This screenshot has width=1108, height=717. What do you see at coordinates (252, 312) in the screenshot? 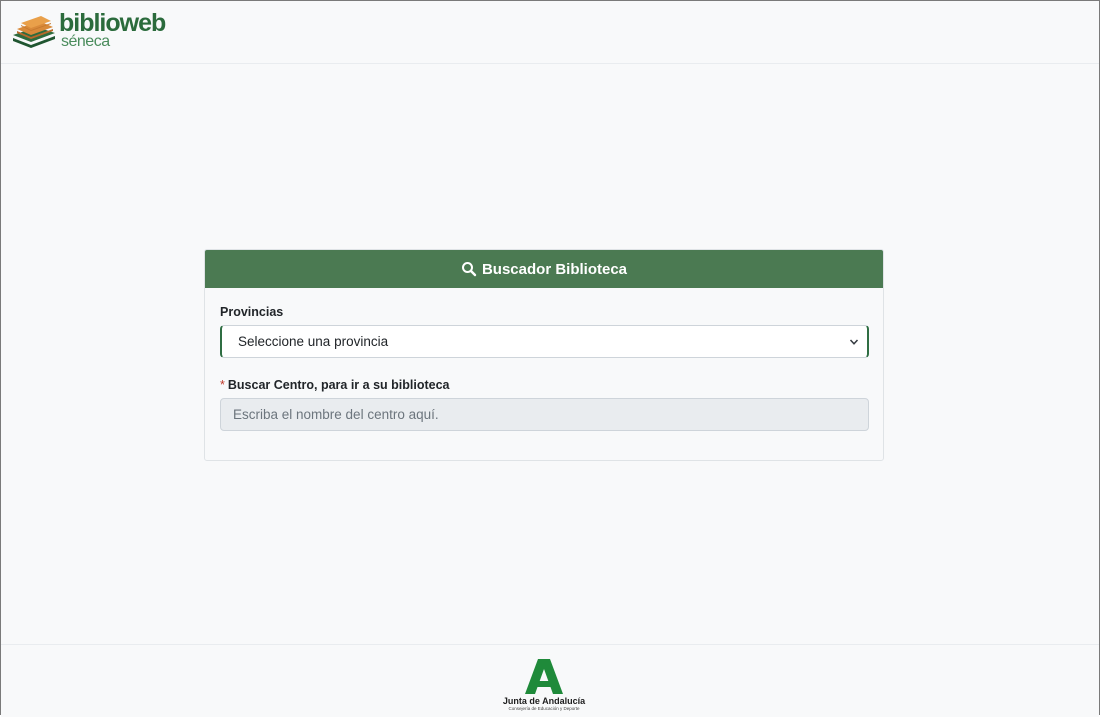
I see `provinces-label: Provincias` at bounding box center [252, 312].